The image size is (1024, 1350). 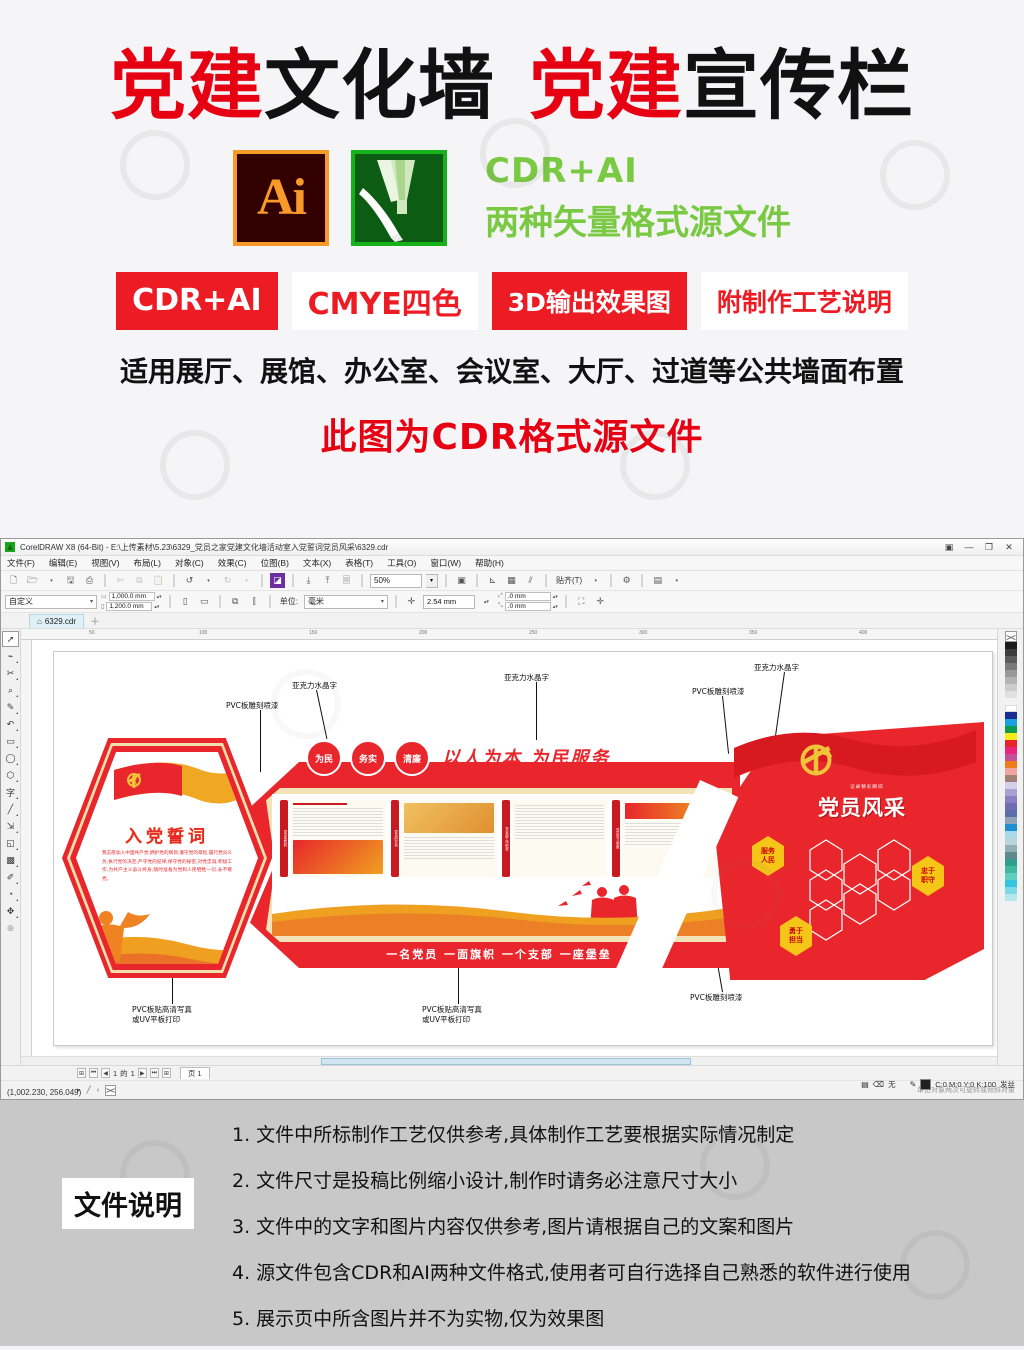 What do you see at coordinates (509, 634) in the screenshot?
I see `horizontal-ruler: 50 100 150 200 250 300 350 400` at bounding box center [509, 634].